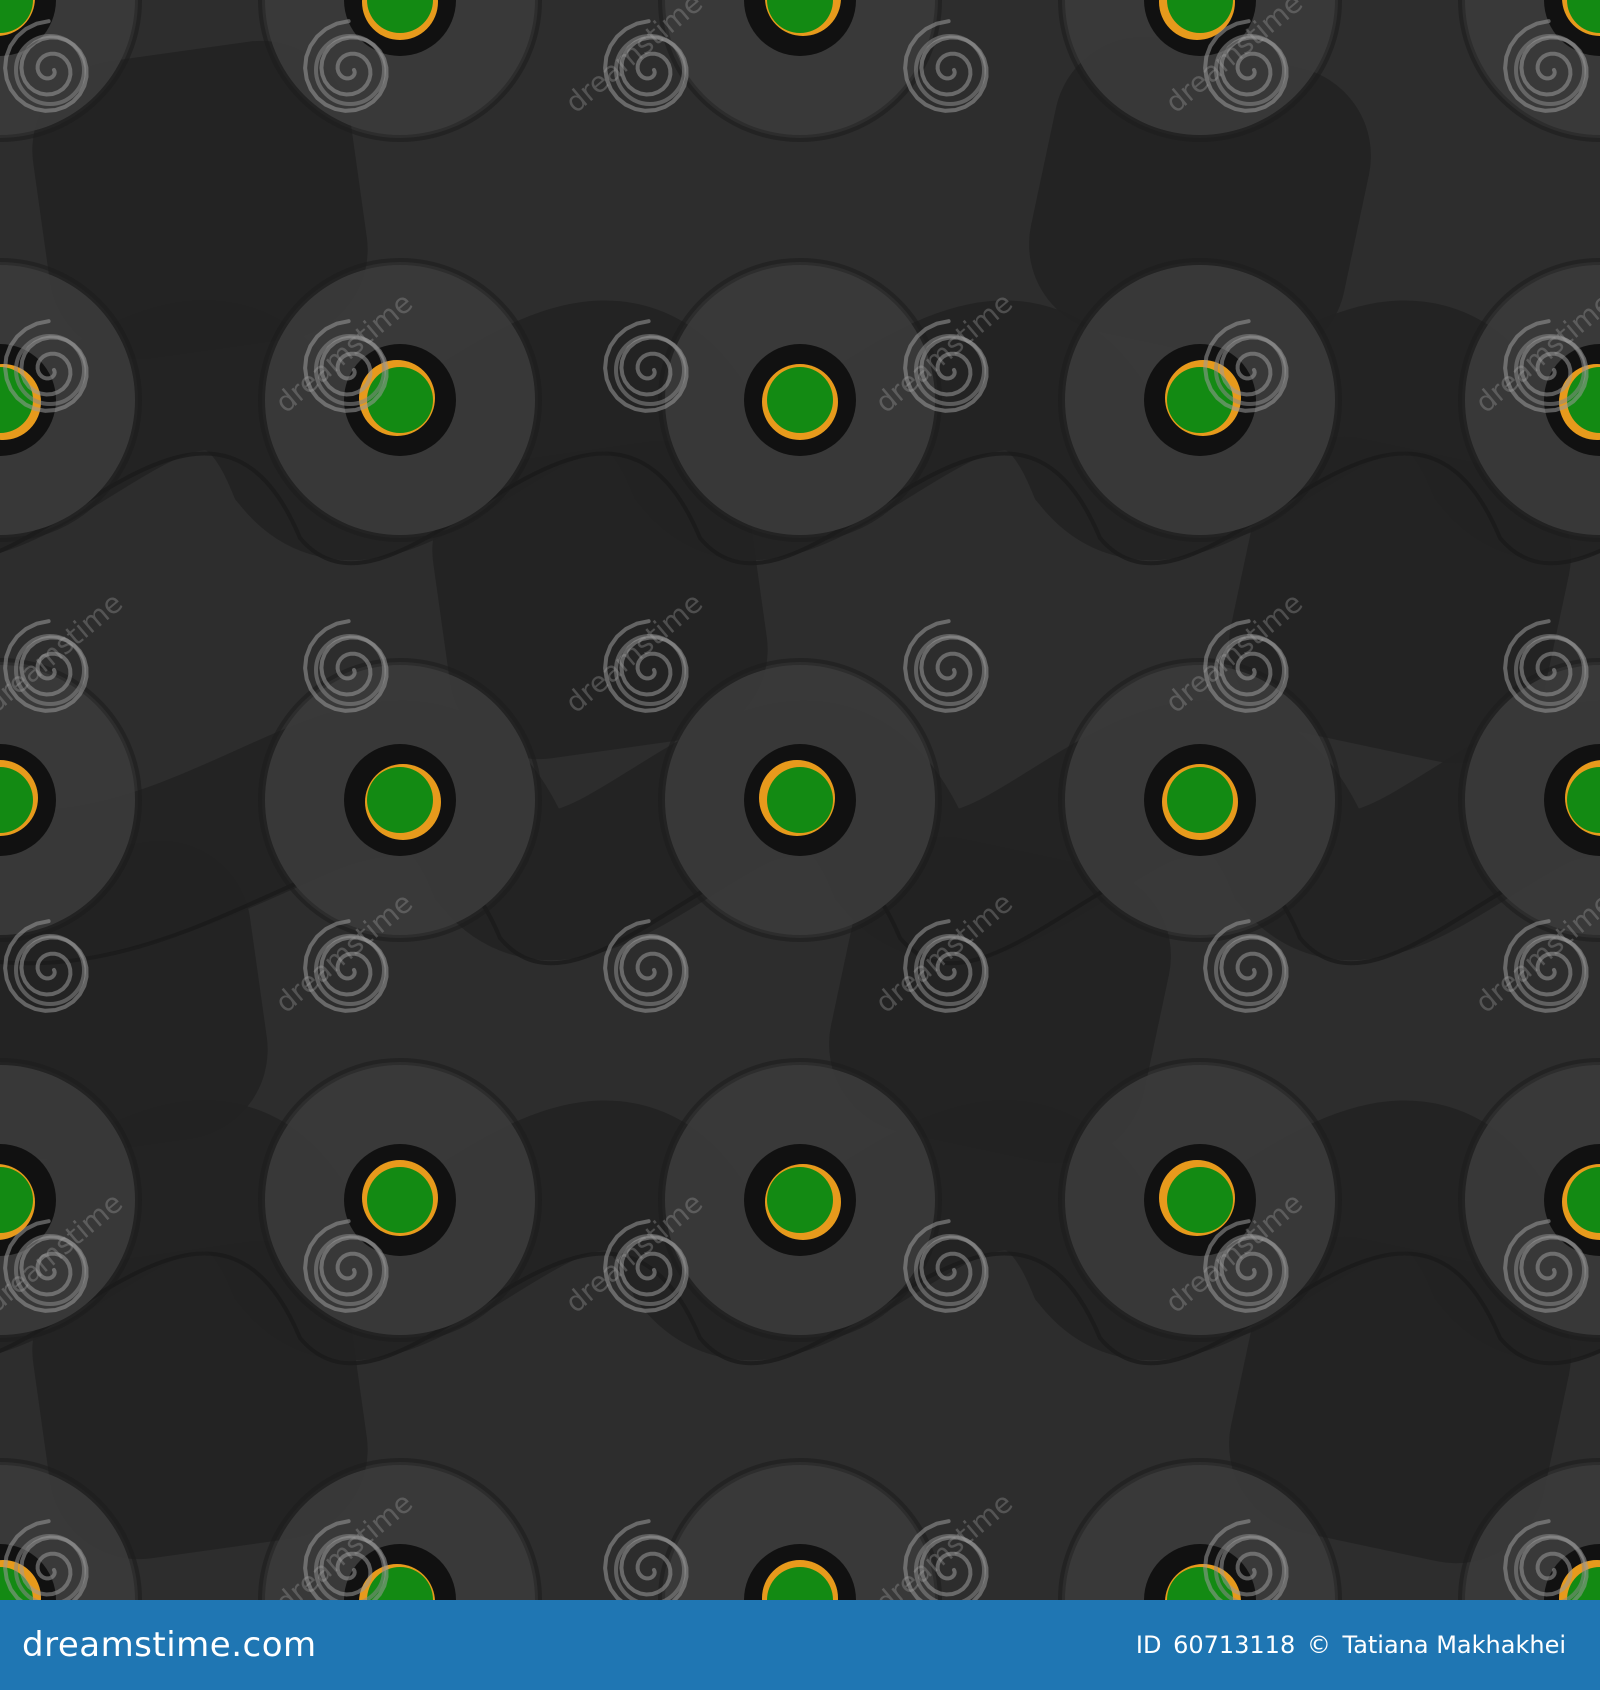 This screenshot has width=1600, height=1690. Describe the element at coordinates (1318, 1645) in the screenshot. I see `copyright-symbol: ©` at that location.